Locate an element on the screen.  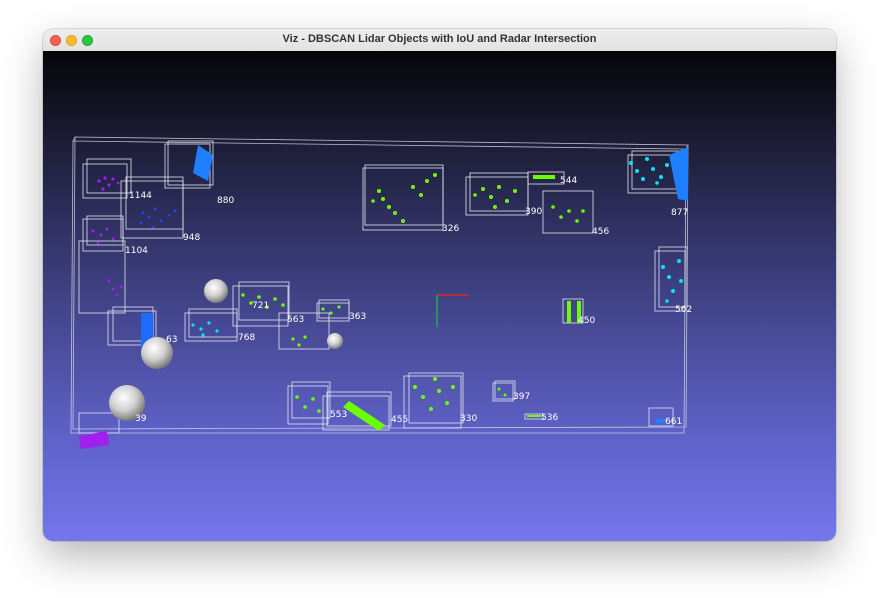
object-label: 563 is located at coordinates (295, 320).